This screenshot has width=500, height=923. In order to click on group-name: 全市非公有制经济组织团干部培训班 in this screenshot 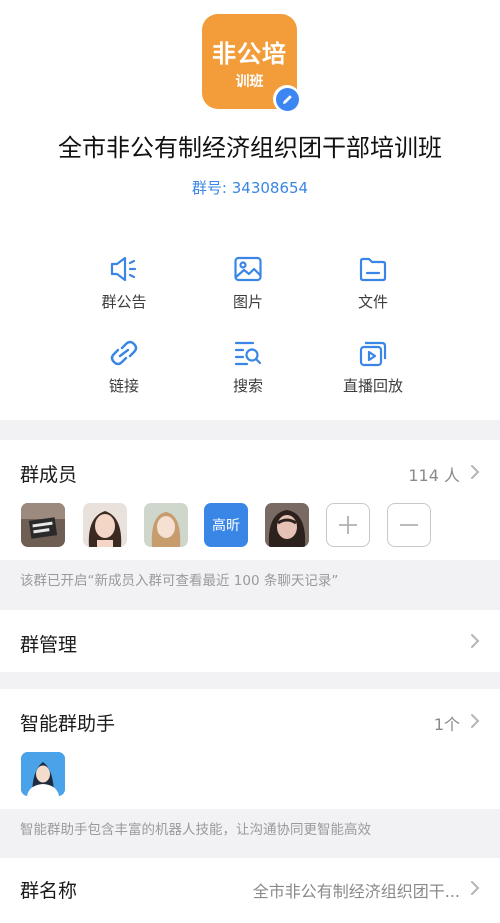, I will do `click(250, 145)`.